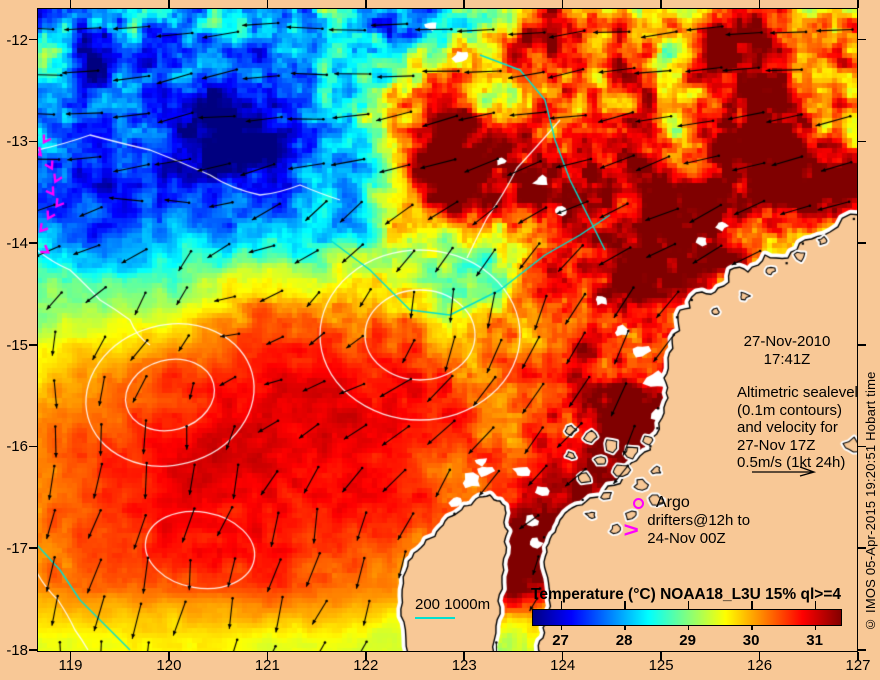 This screenshot has height=680, width=880. I want to click on drifters-legend: > drifters@12h to 24-Nov 00Z, so click(687, 530).